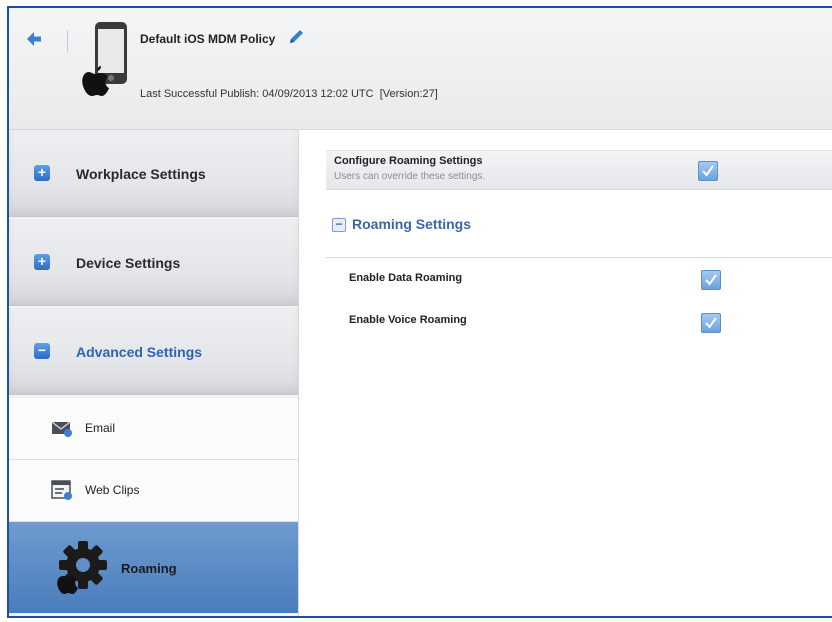 This screenshot has width=832, height=622. What do you see at coordinates (408, 161) in the screenshot?
I see `configure-title: Configure Roaming Settings` at bounding box center [408, 161].